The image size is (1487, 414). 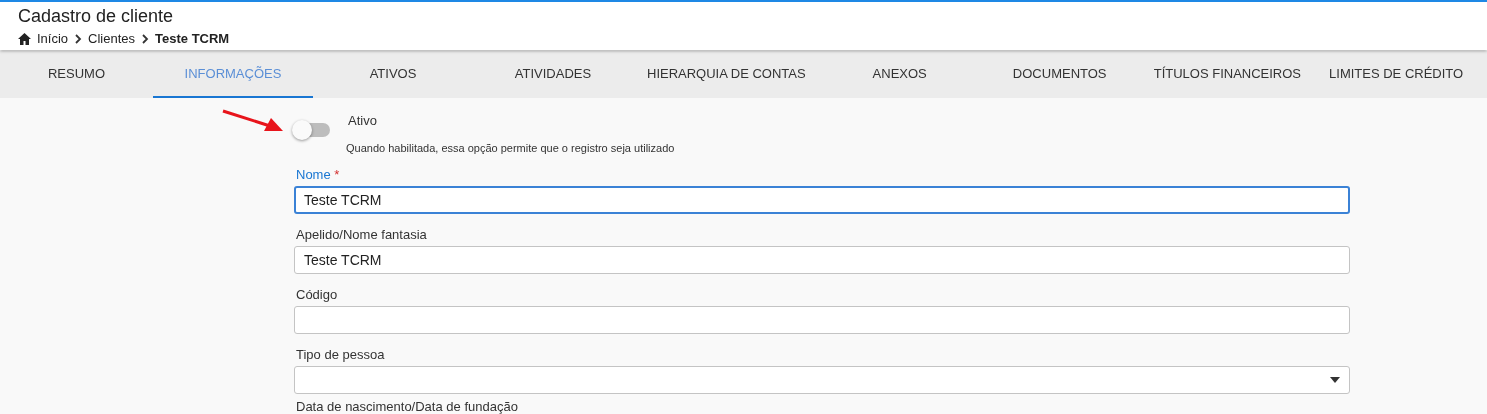 I want to click on tab: RESUMO, so click(x=76, y=74).